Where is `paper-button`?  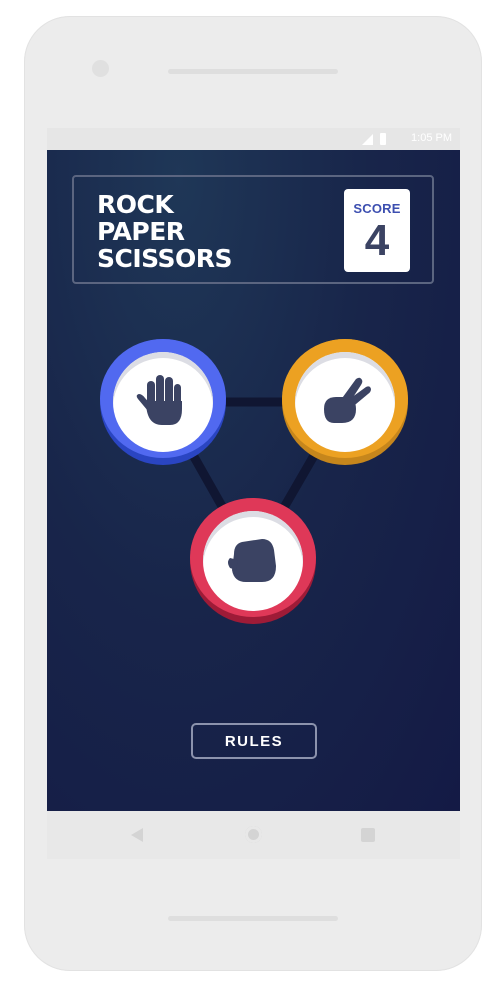 paper-button is located at coordinates (163, 402).